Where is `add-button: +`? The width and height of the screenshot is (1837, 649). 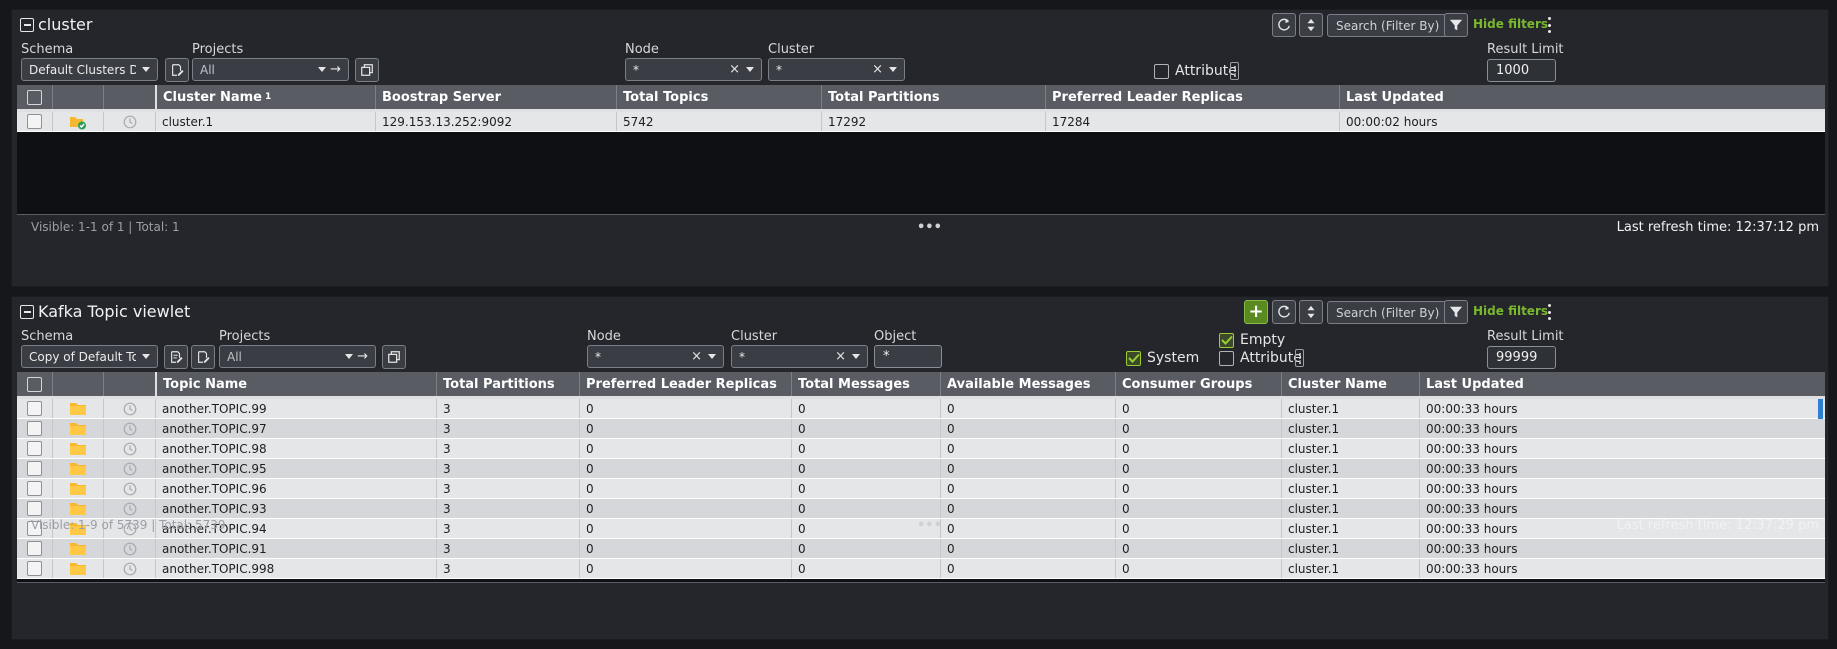
add-button: + is located at coordinates (1256, 312).